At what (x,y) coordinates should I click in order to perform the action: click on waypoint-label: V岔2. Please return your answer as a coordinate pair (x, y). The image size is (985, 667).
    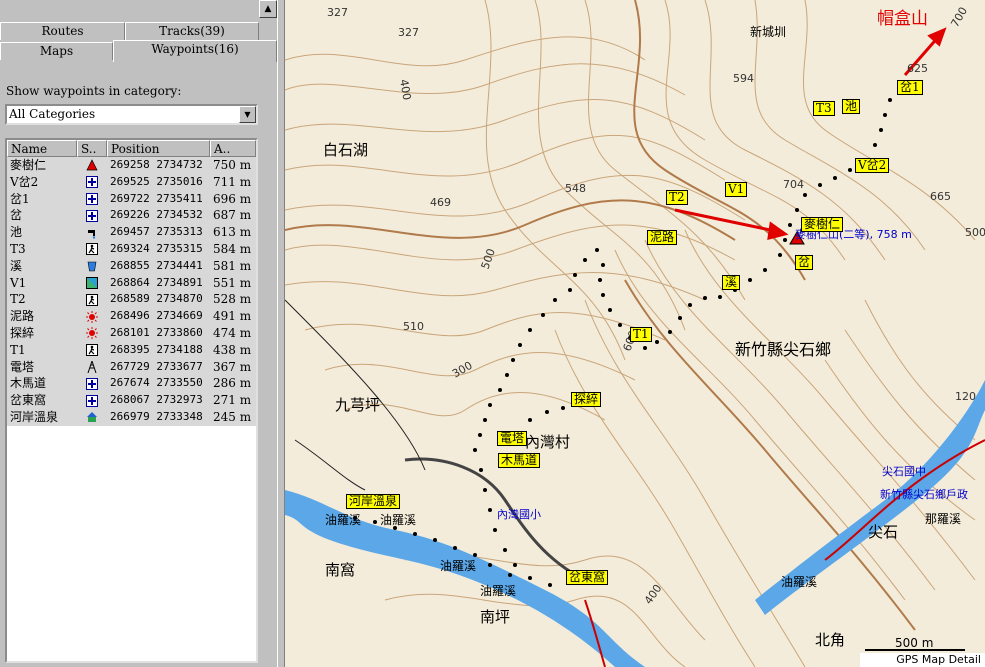
    Looking at the image, I should click on (872, 165).